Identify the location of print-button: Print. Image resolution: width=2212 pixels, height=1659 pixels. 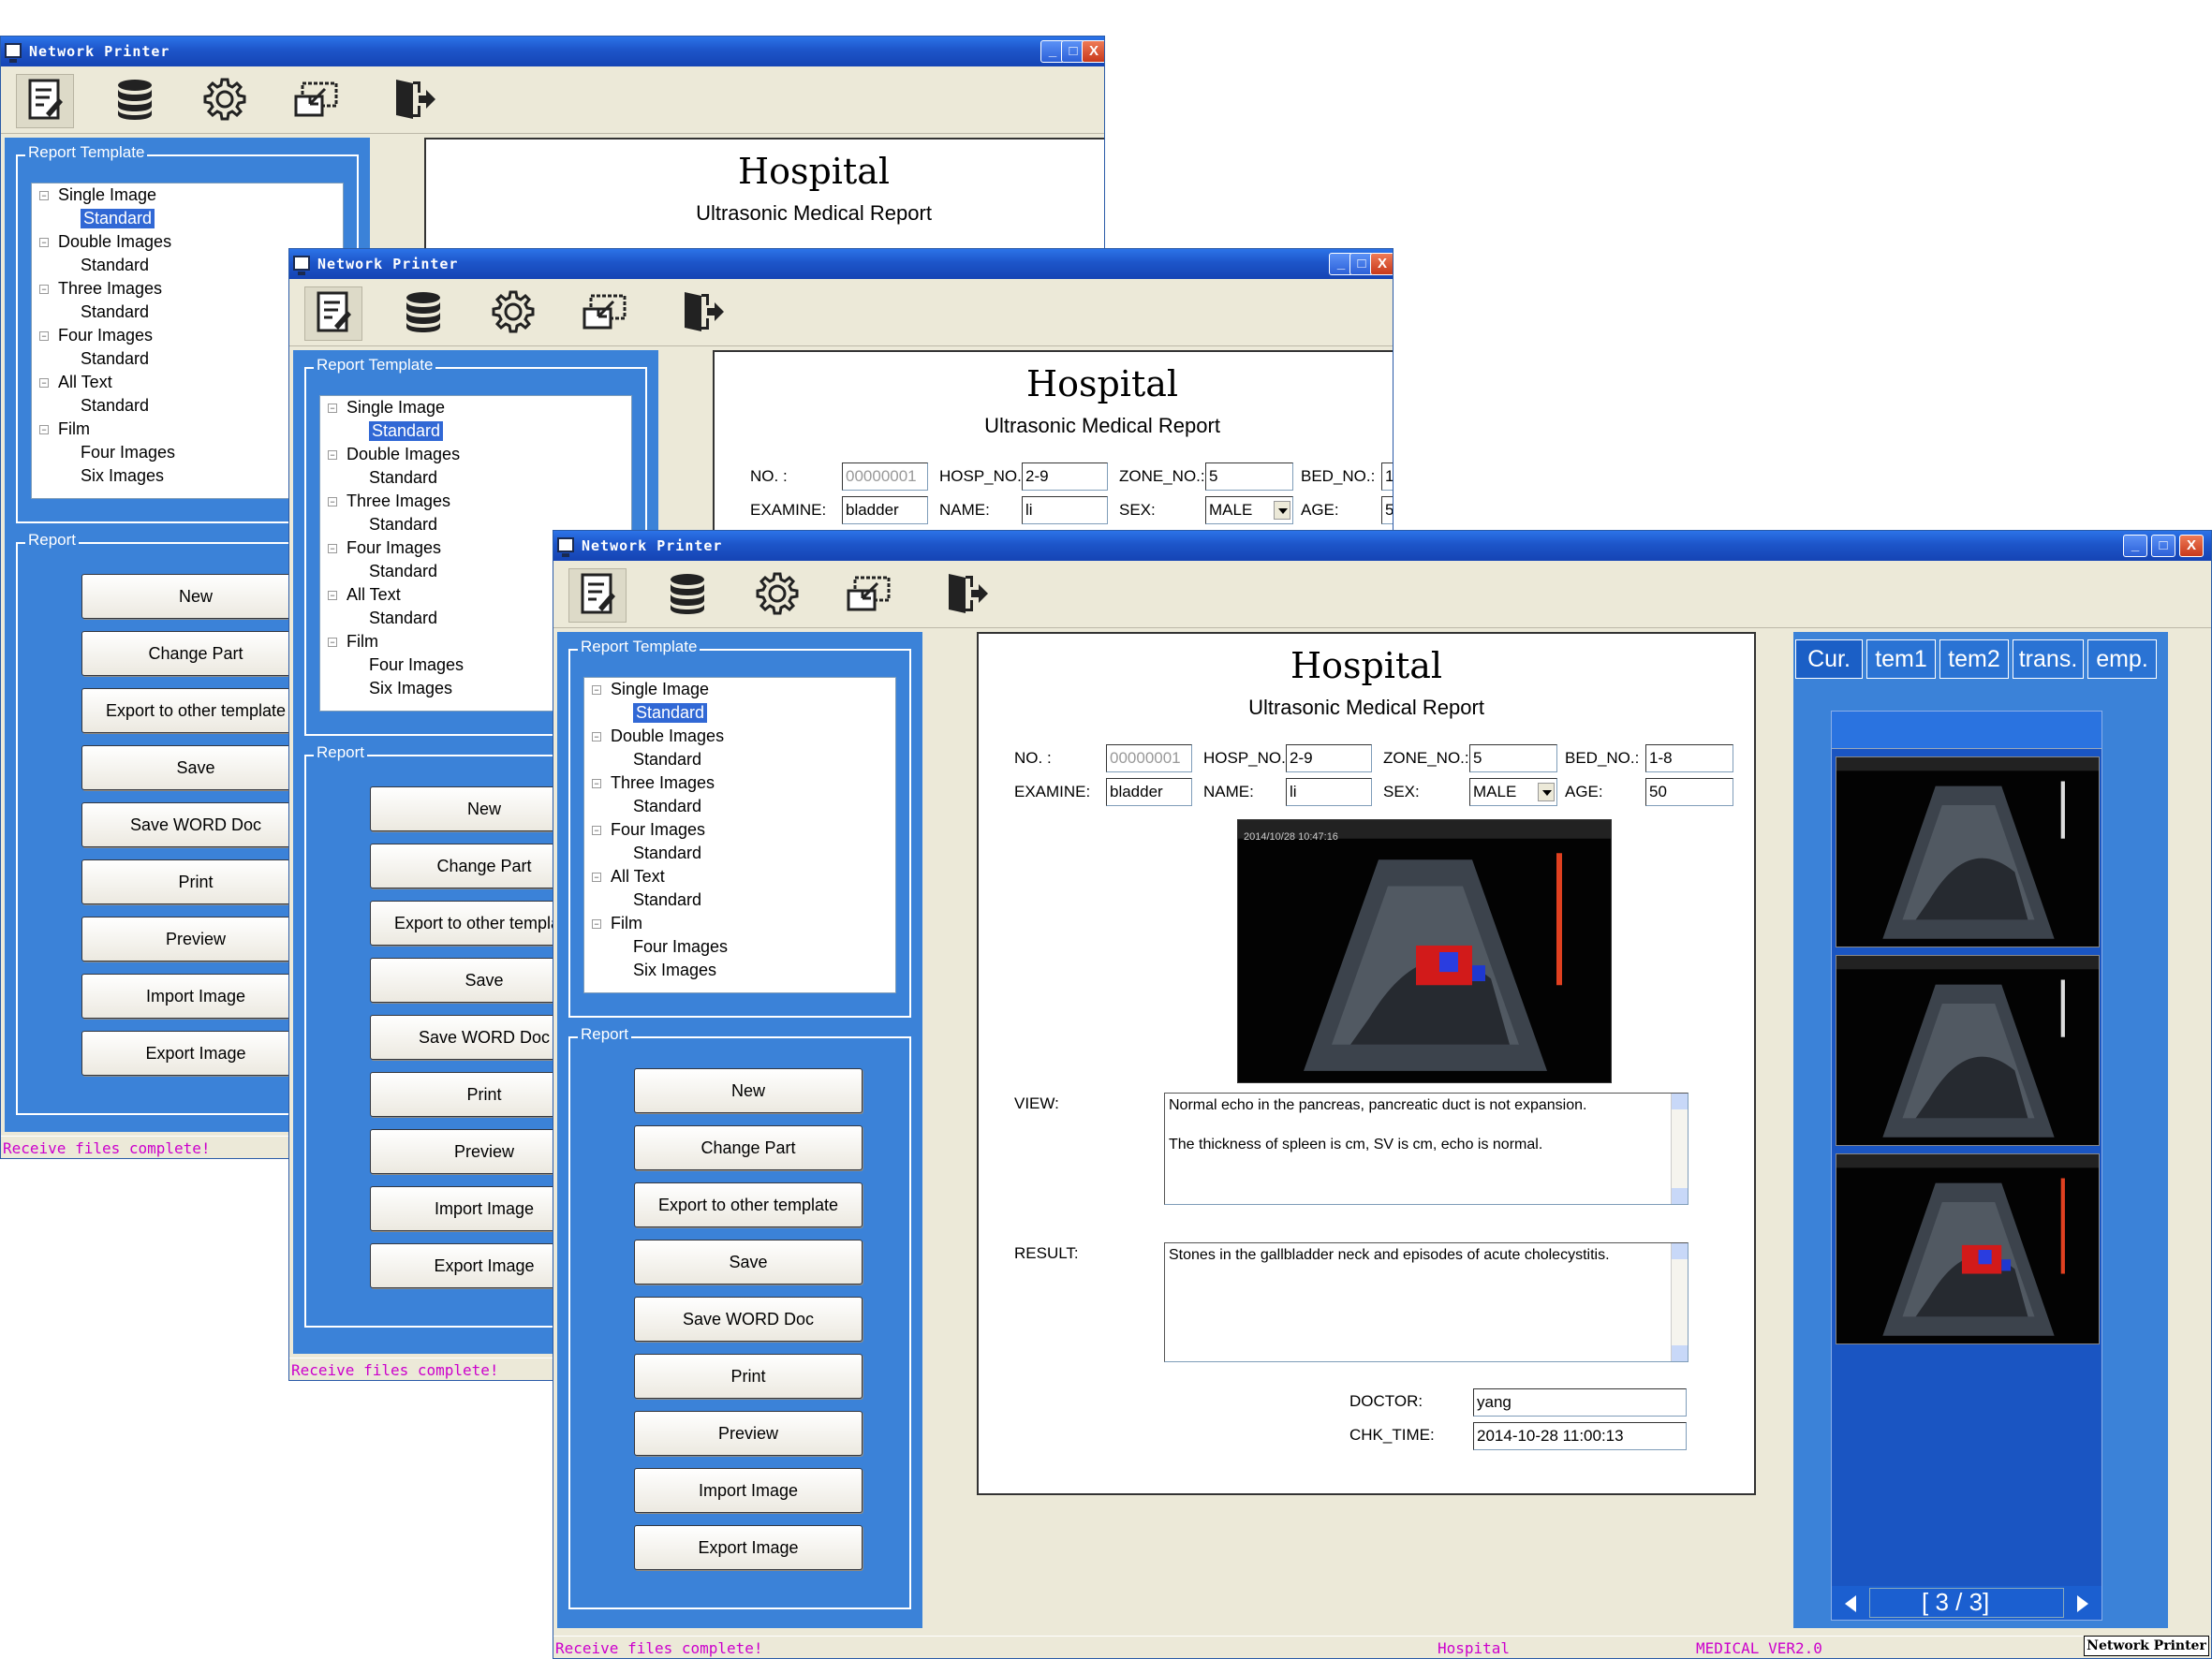
(195, 881).